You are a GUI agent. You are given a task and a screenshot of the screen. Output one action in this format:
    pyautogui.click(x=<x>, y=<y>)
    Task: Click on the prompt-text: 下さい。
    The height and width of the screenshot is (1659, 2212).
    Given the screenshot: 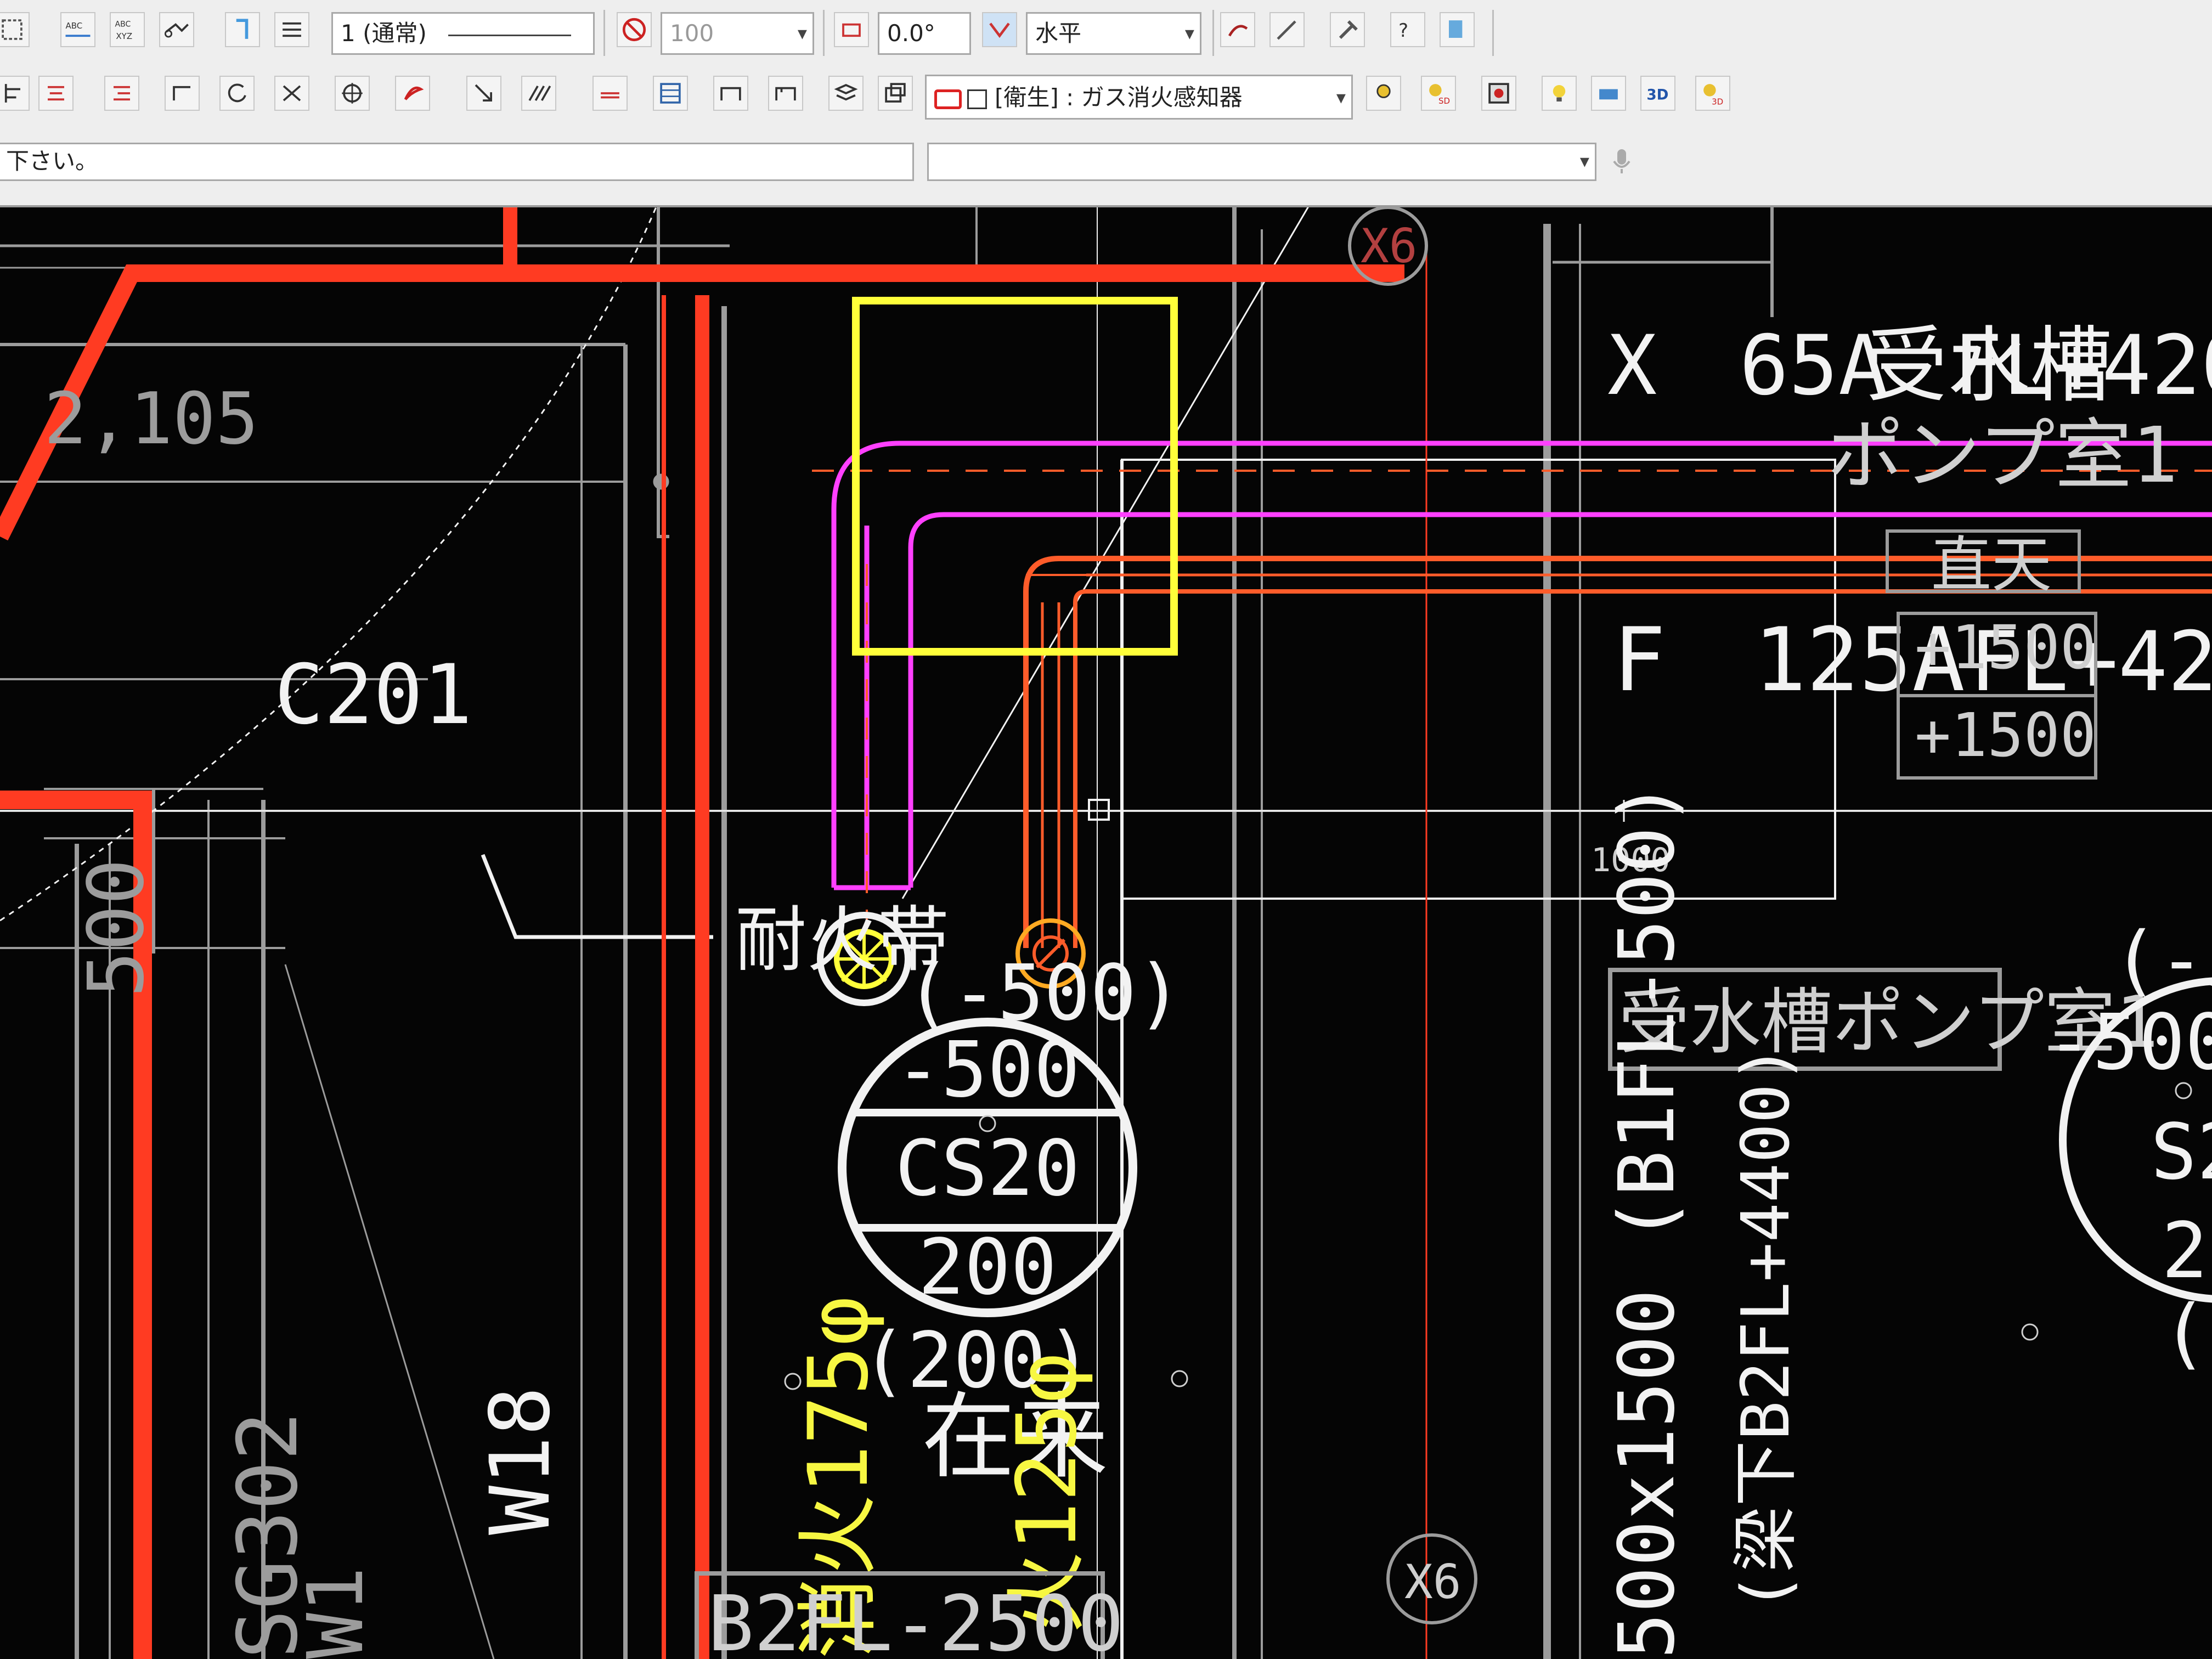 What is the action you would take?
    pyautogui.click(x=53, y=161)
    